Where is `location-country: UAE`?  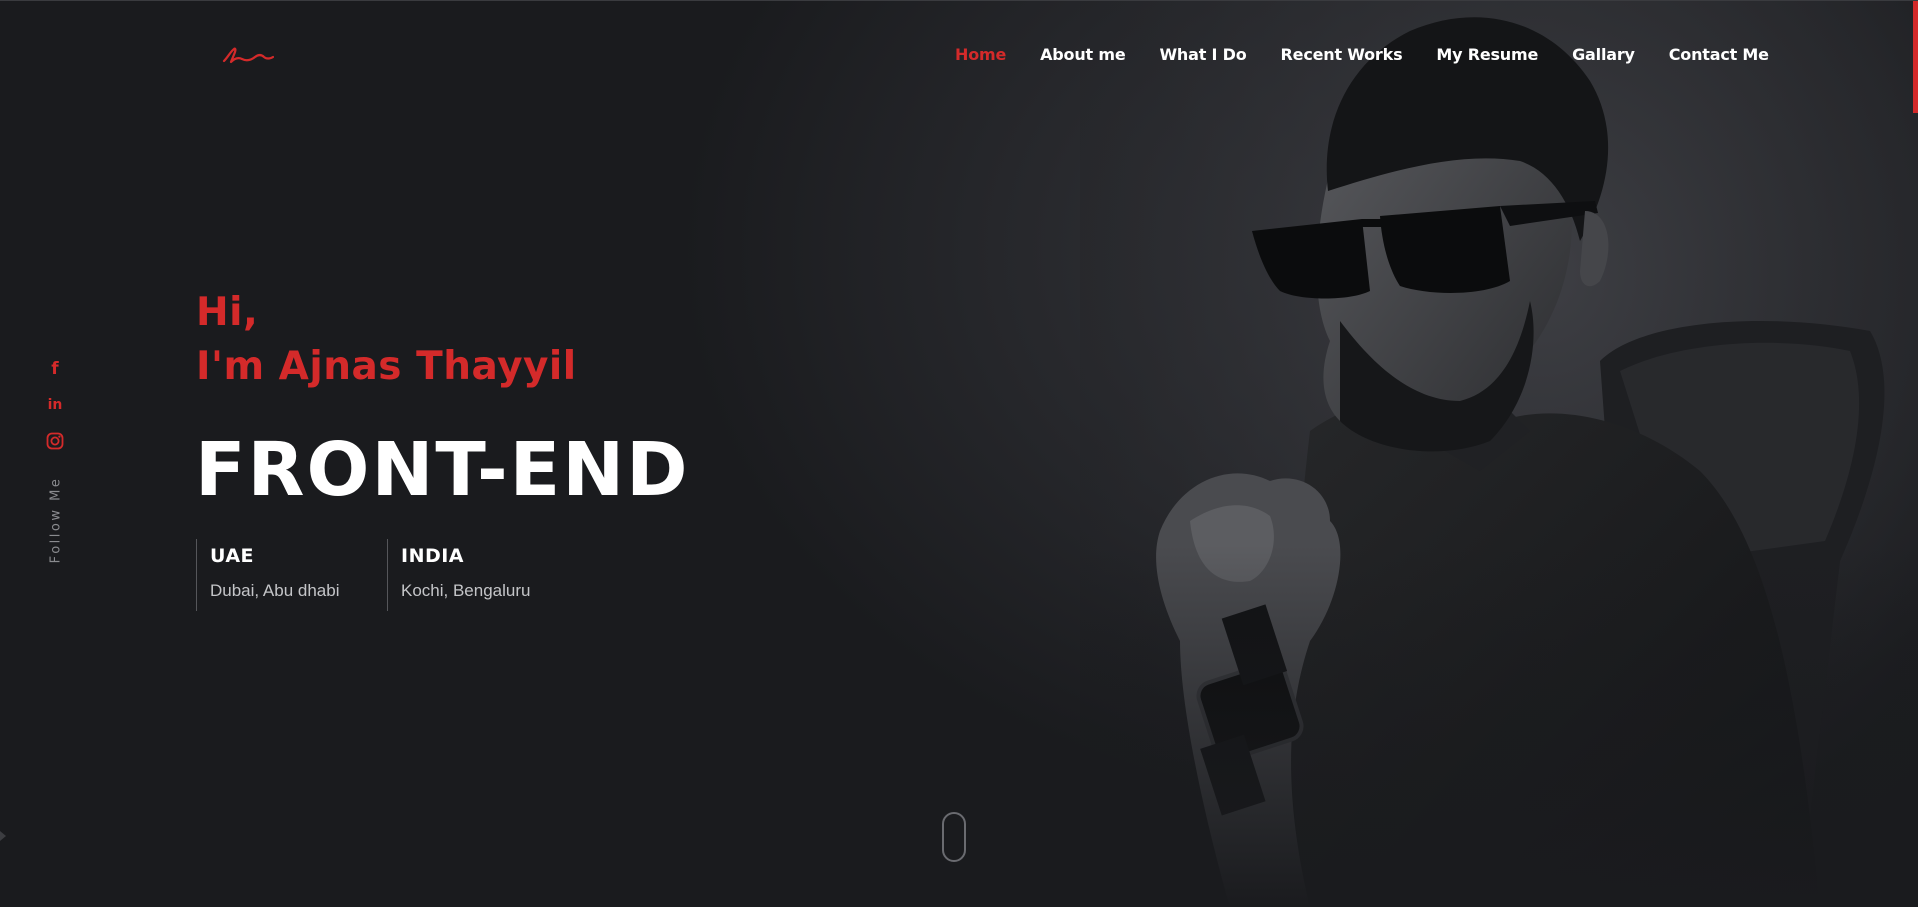 location-country: UAE is located at coordinates (232, 556).